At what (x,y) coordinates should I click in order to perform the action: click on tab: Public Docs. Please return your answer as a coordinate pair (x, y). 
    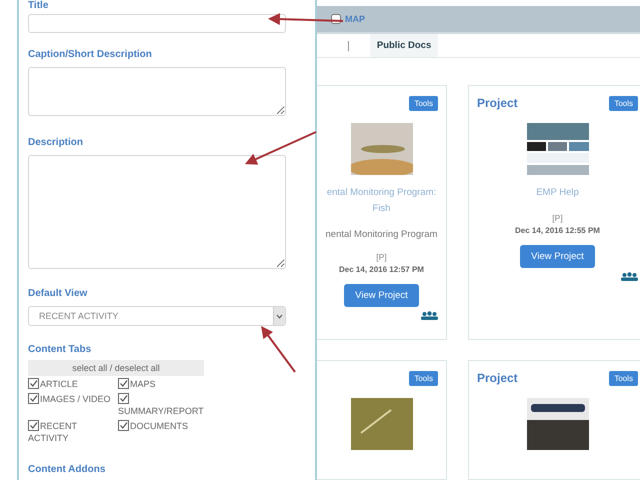
    Looking at the image, I should click on (404, 45).